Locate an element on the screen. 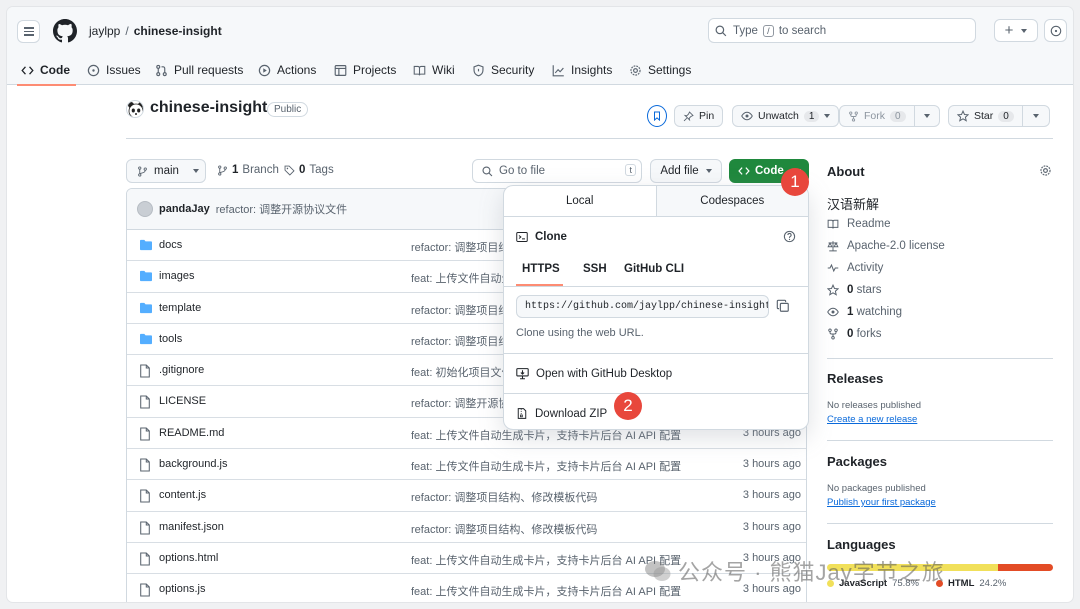 The height and width of the screenshot is (609, 1080). hamburger-menu-button is located at coordinates (28, 31).